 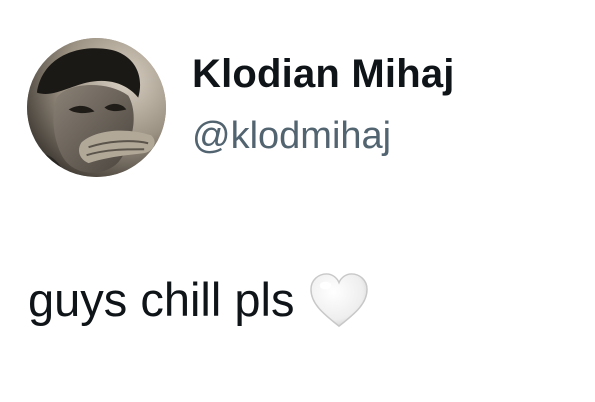 I want to click on user-handle: @klodmihaj, so click(x=291, y=136).